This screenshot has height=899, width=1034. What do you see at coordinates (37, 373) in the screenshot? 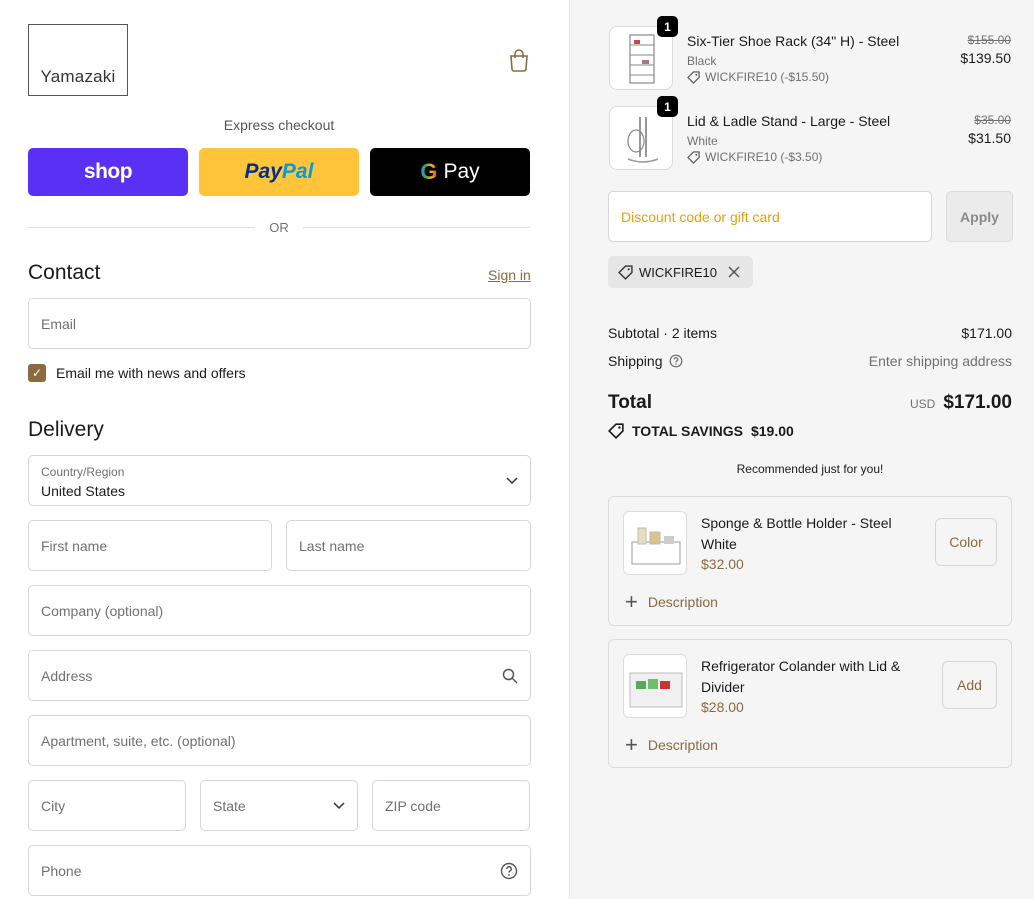
I see `newsletter-checkbox: ✓` at bounding box center [37, 373].